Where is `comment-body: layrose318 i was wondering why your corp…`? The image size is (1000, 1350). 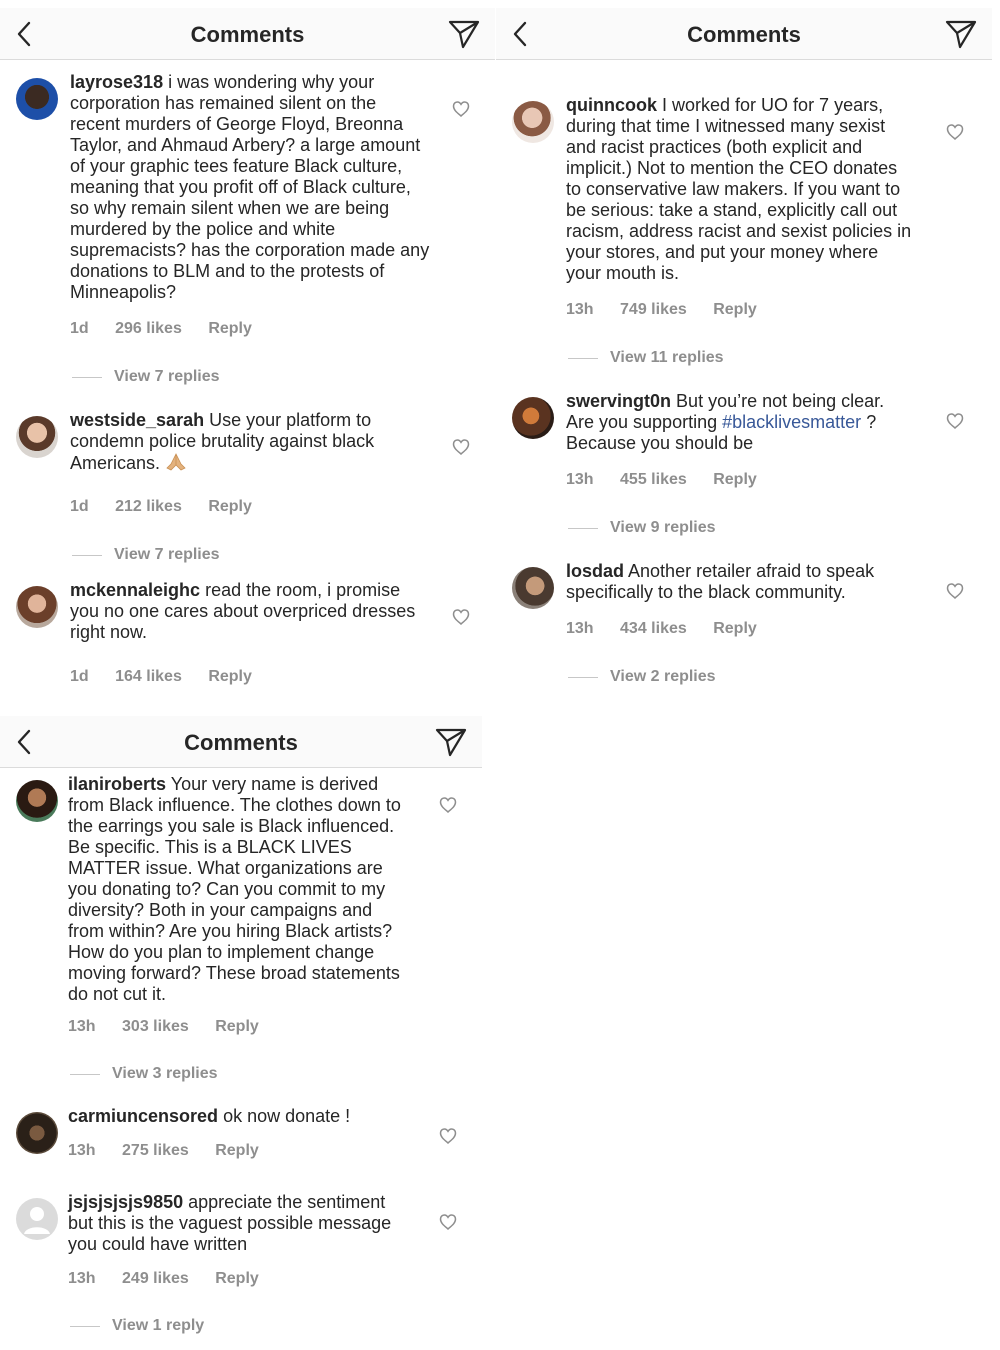
comment-body: layrose318 i was wondering why your corp… is located at coordinates (250, 187).